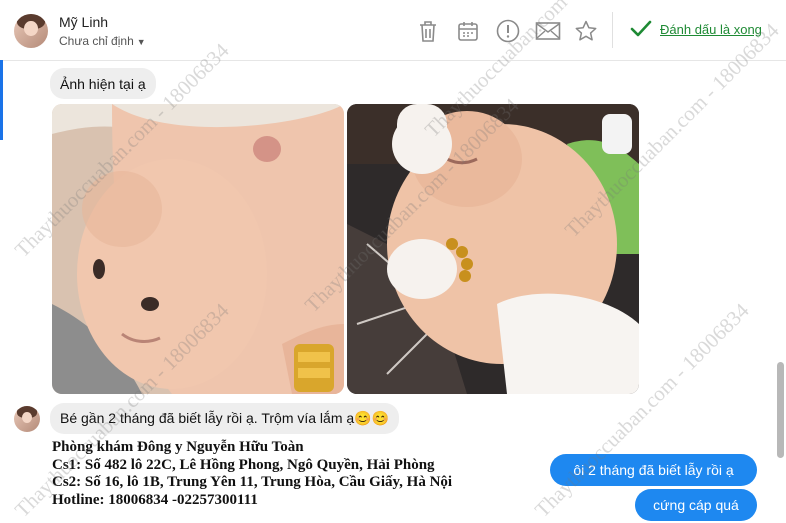  Describe the element at coordinates (612, 30) in the screenshot. I see `toolbar-divider` at that location.